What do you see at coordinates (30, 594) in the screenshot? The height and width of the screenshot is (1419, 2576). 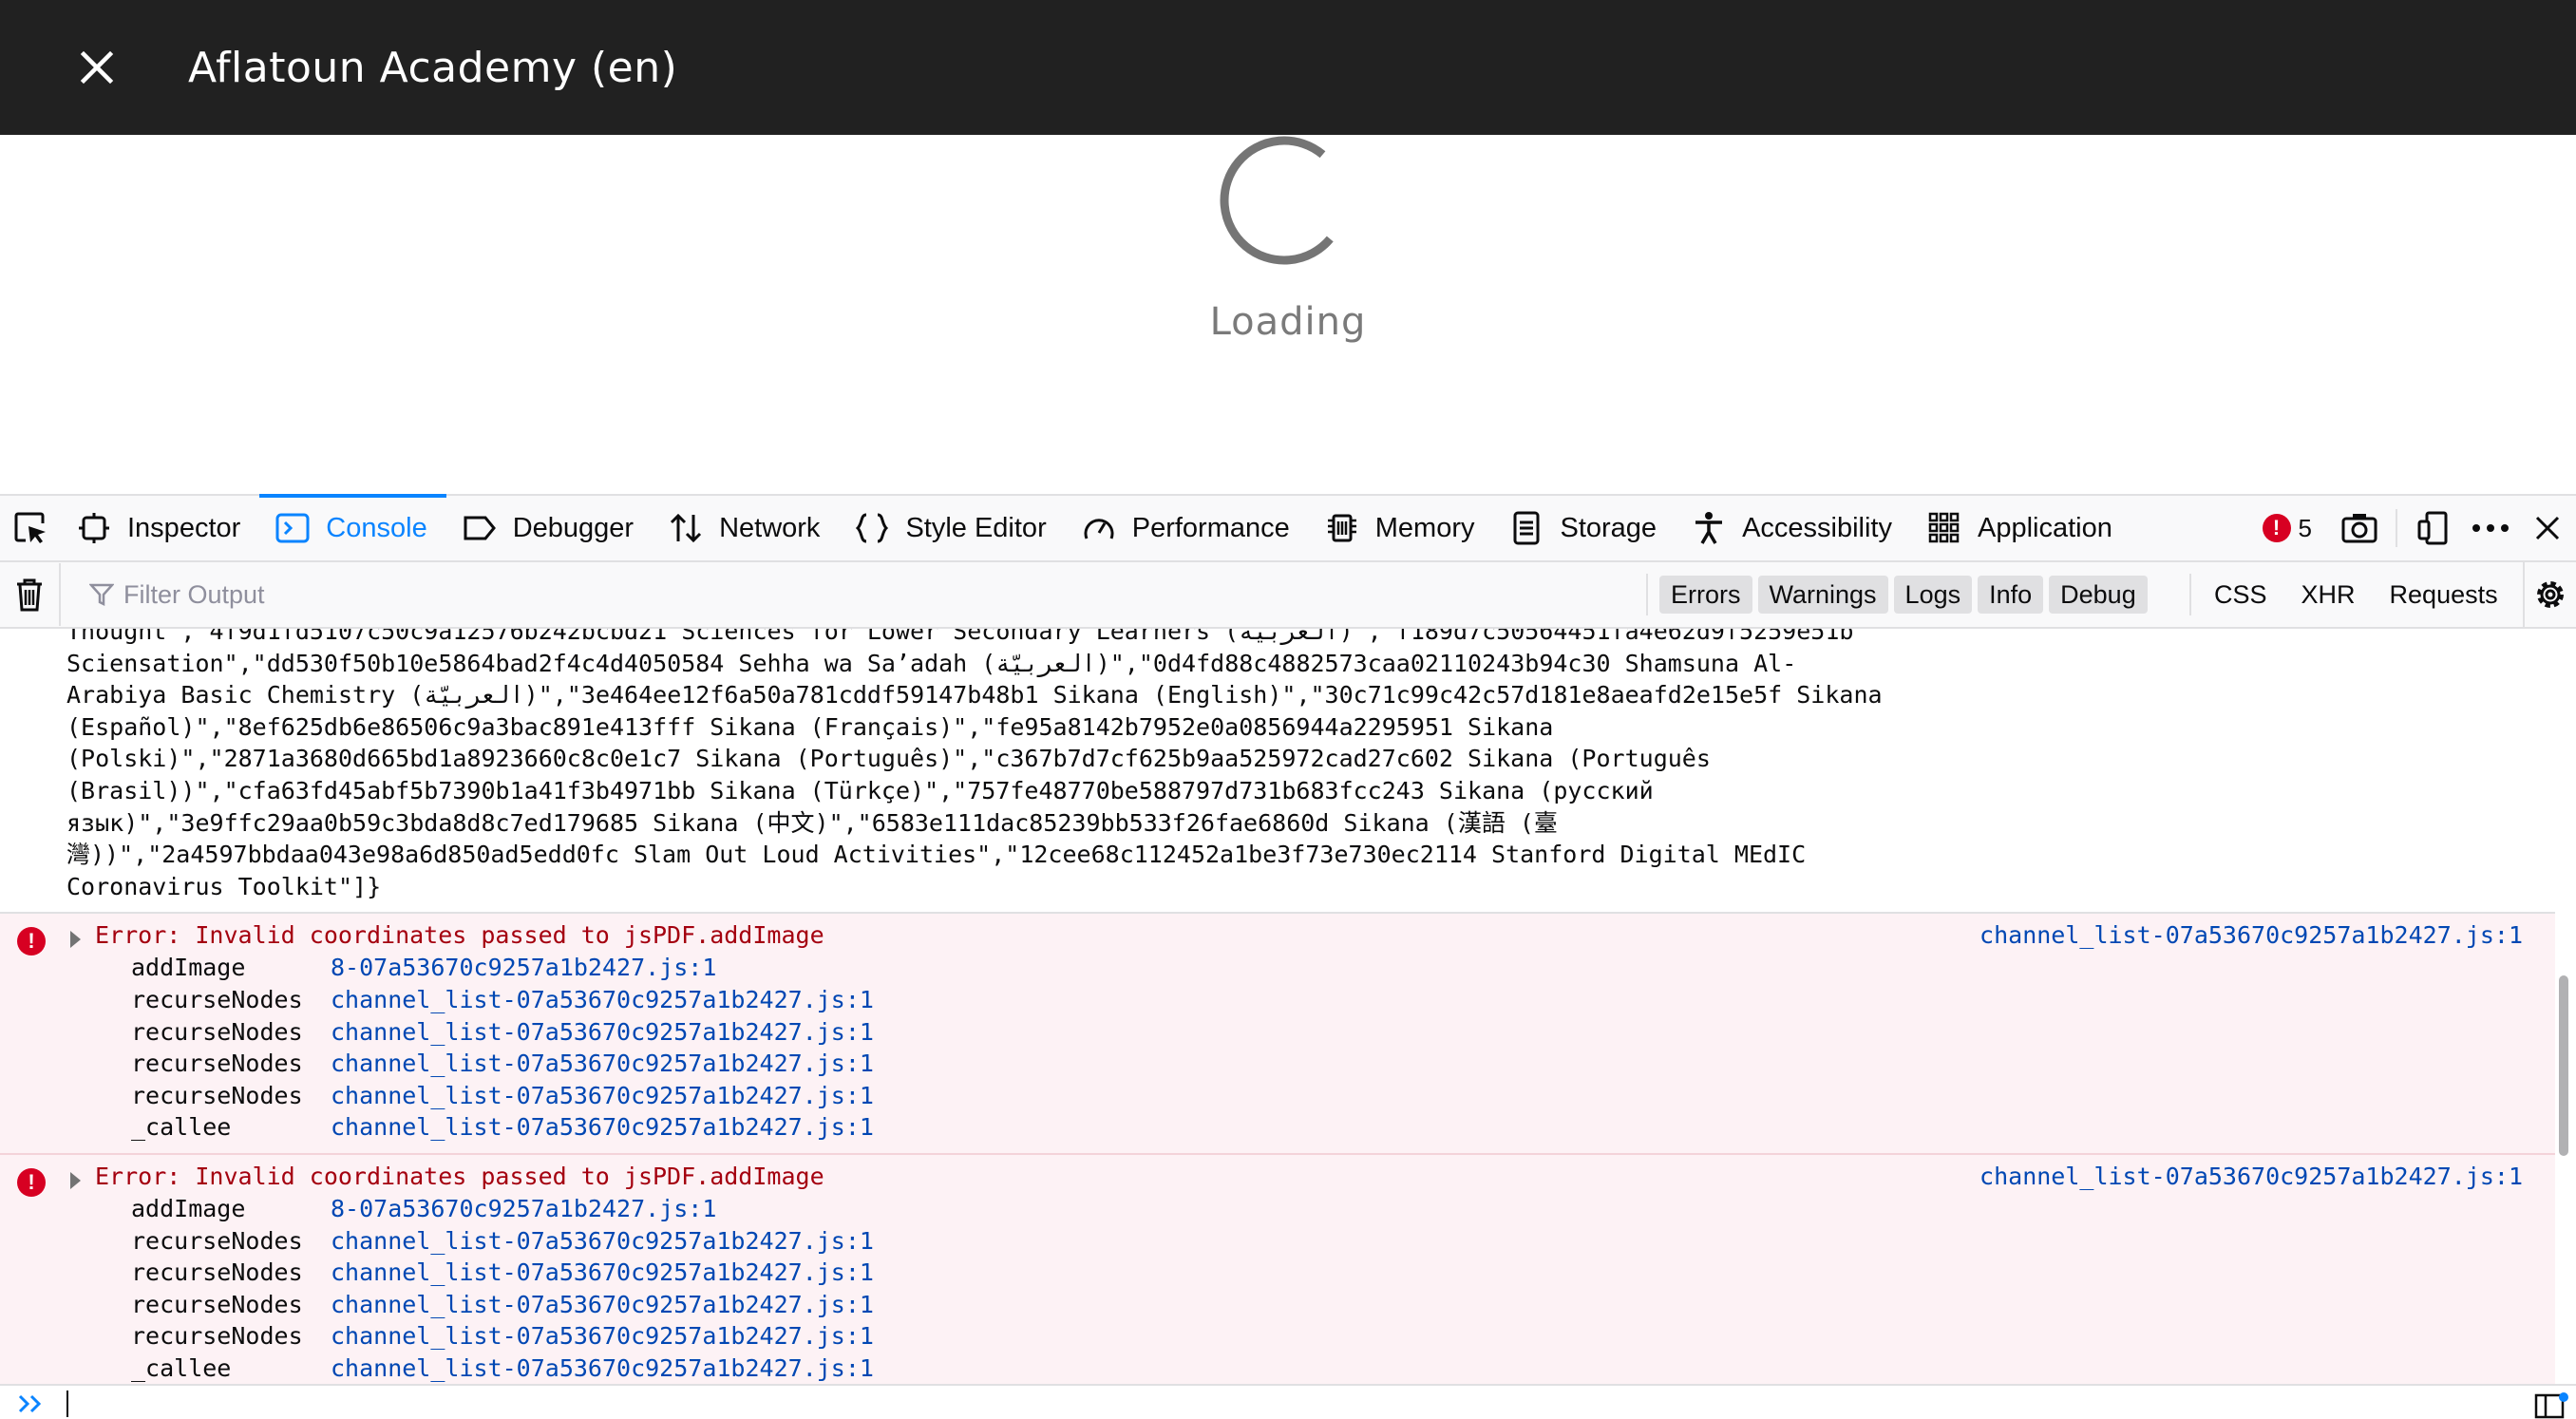 I see `clear-console-button` at bounding box center [30, 594].